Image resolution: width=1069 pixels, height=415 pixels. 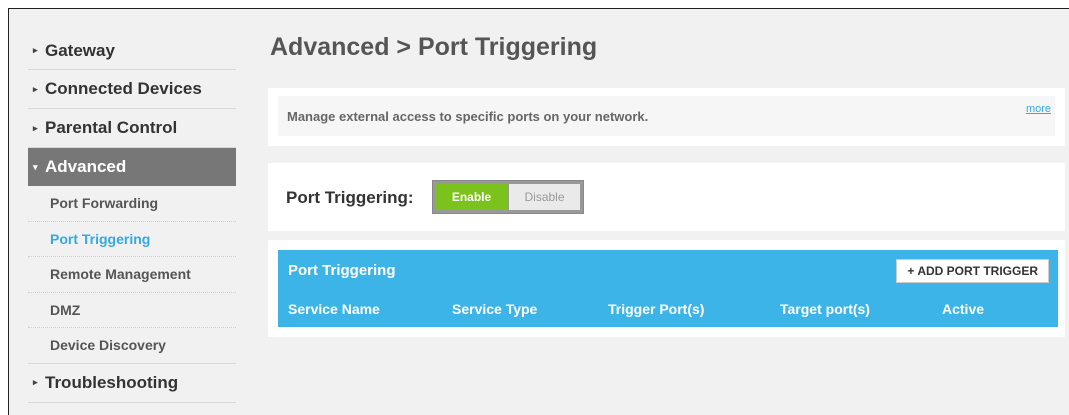 I want to click on sidebar-item-label: Connected Devices, so click(x=123, y=88).